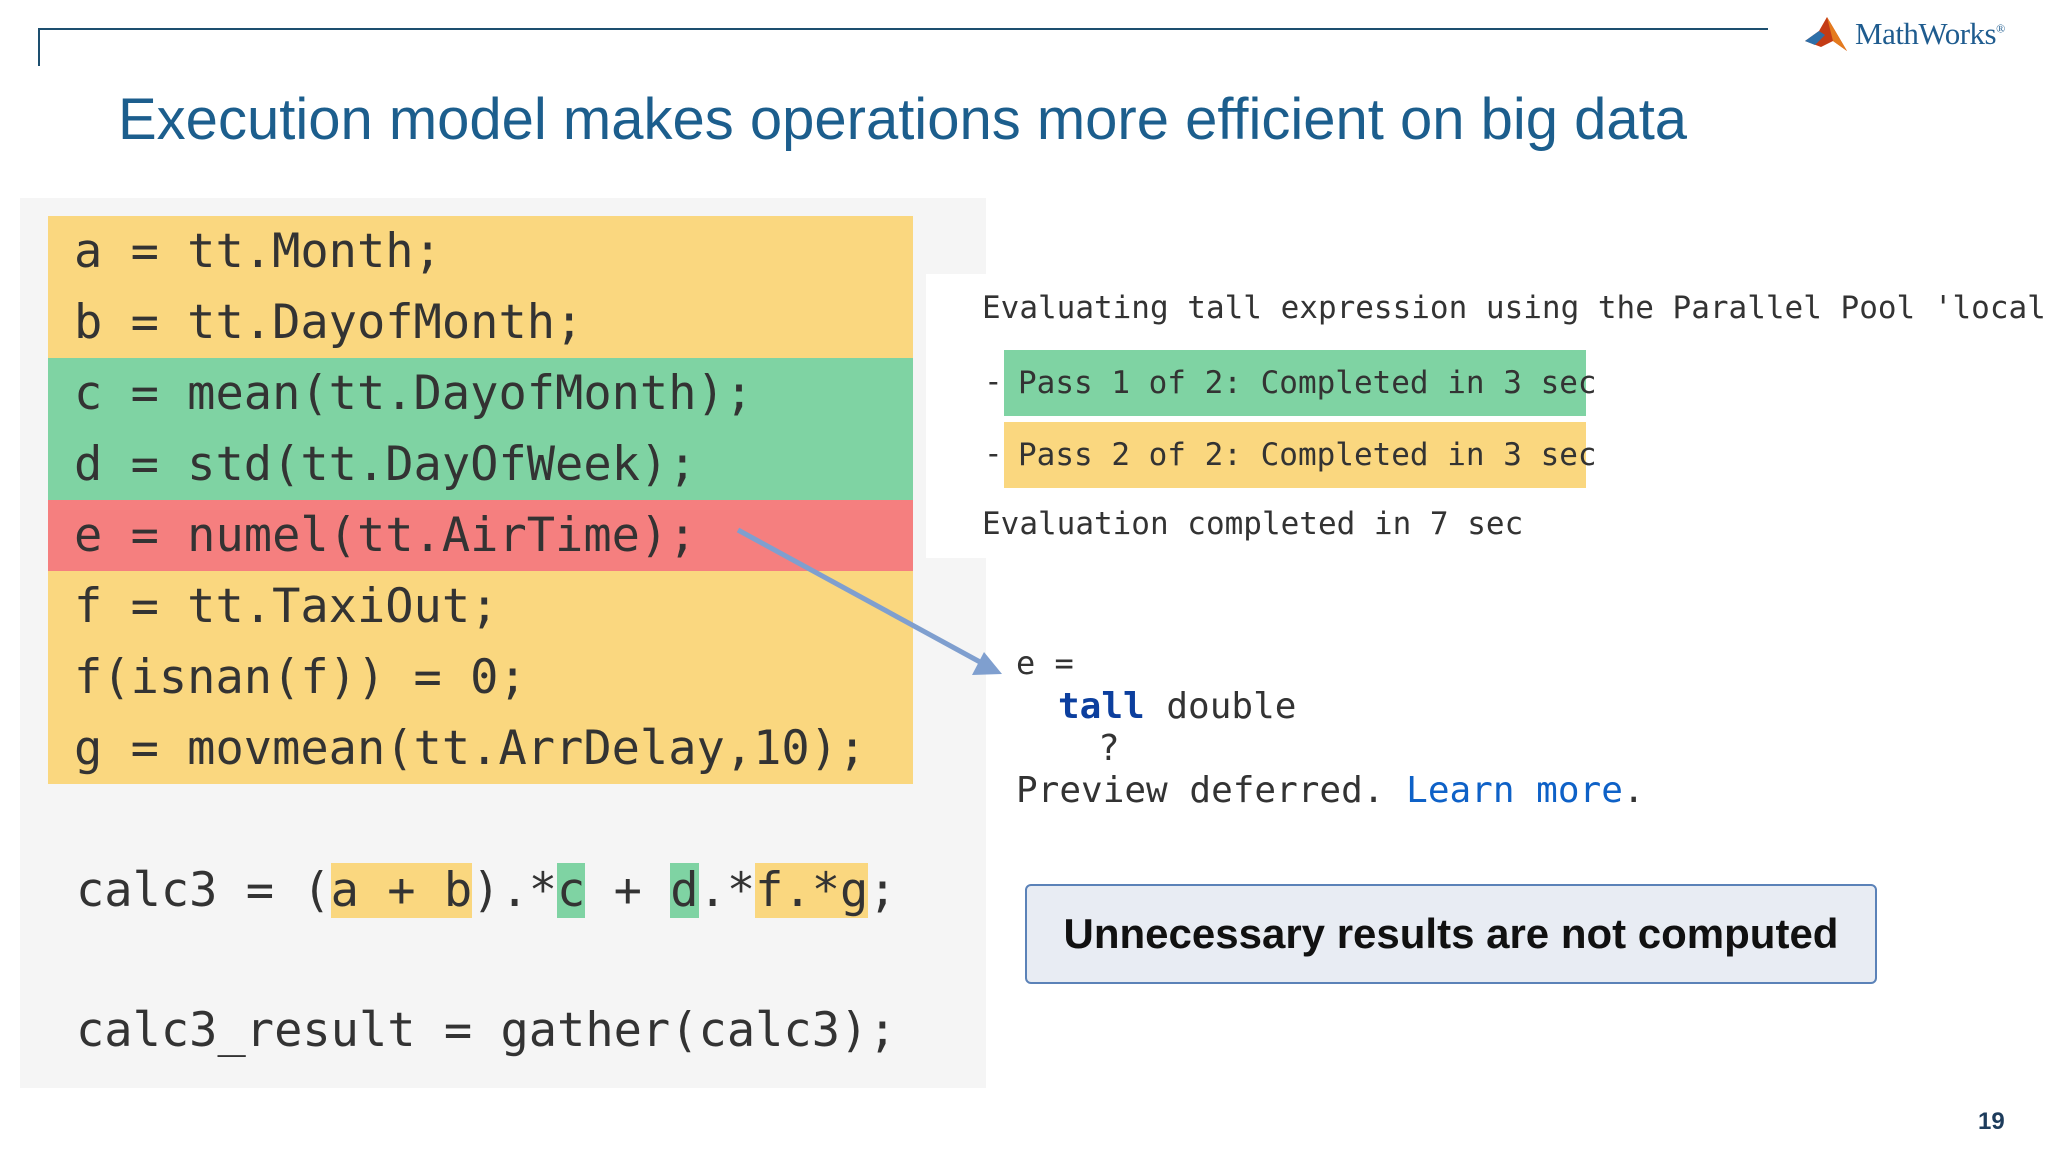 This screenshot has width=2048, height=1152. Describe the element at coordinates (203, 890) in the screenshot. I see `calc3-prefix: calc3 = (` at that location.